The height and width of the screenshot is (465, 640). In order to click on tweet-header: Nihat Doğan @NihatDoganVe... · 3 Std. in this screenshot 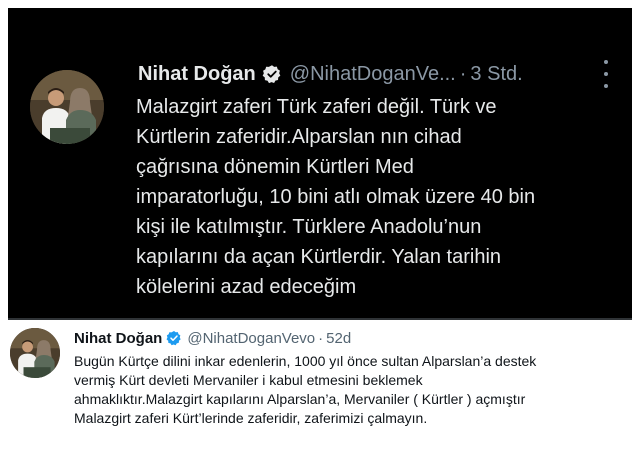, I will do `click(380, 74)`.